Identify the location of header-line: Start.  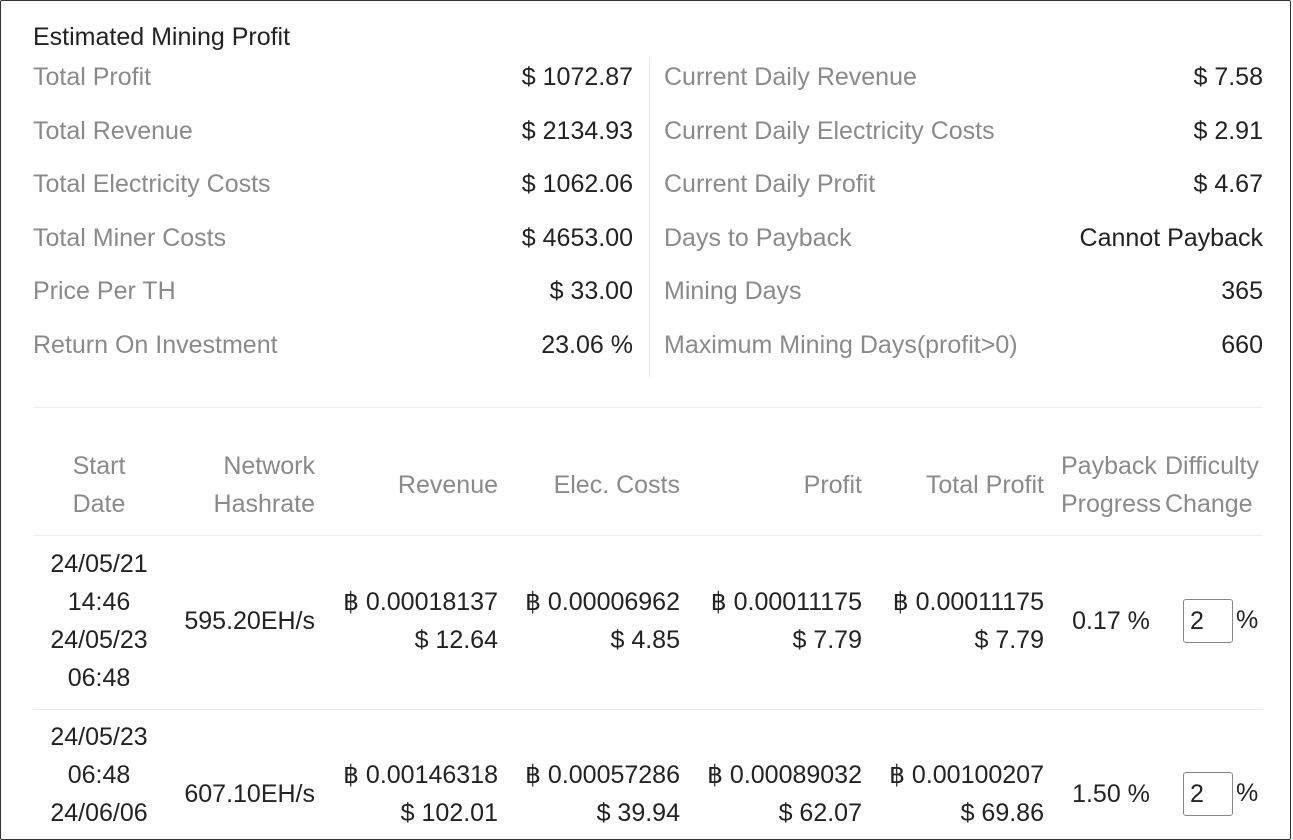
(99, 466).